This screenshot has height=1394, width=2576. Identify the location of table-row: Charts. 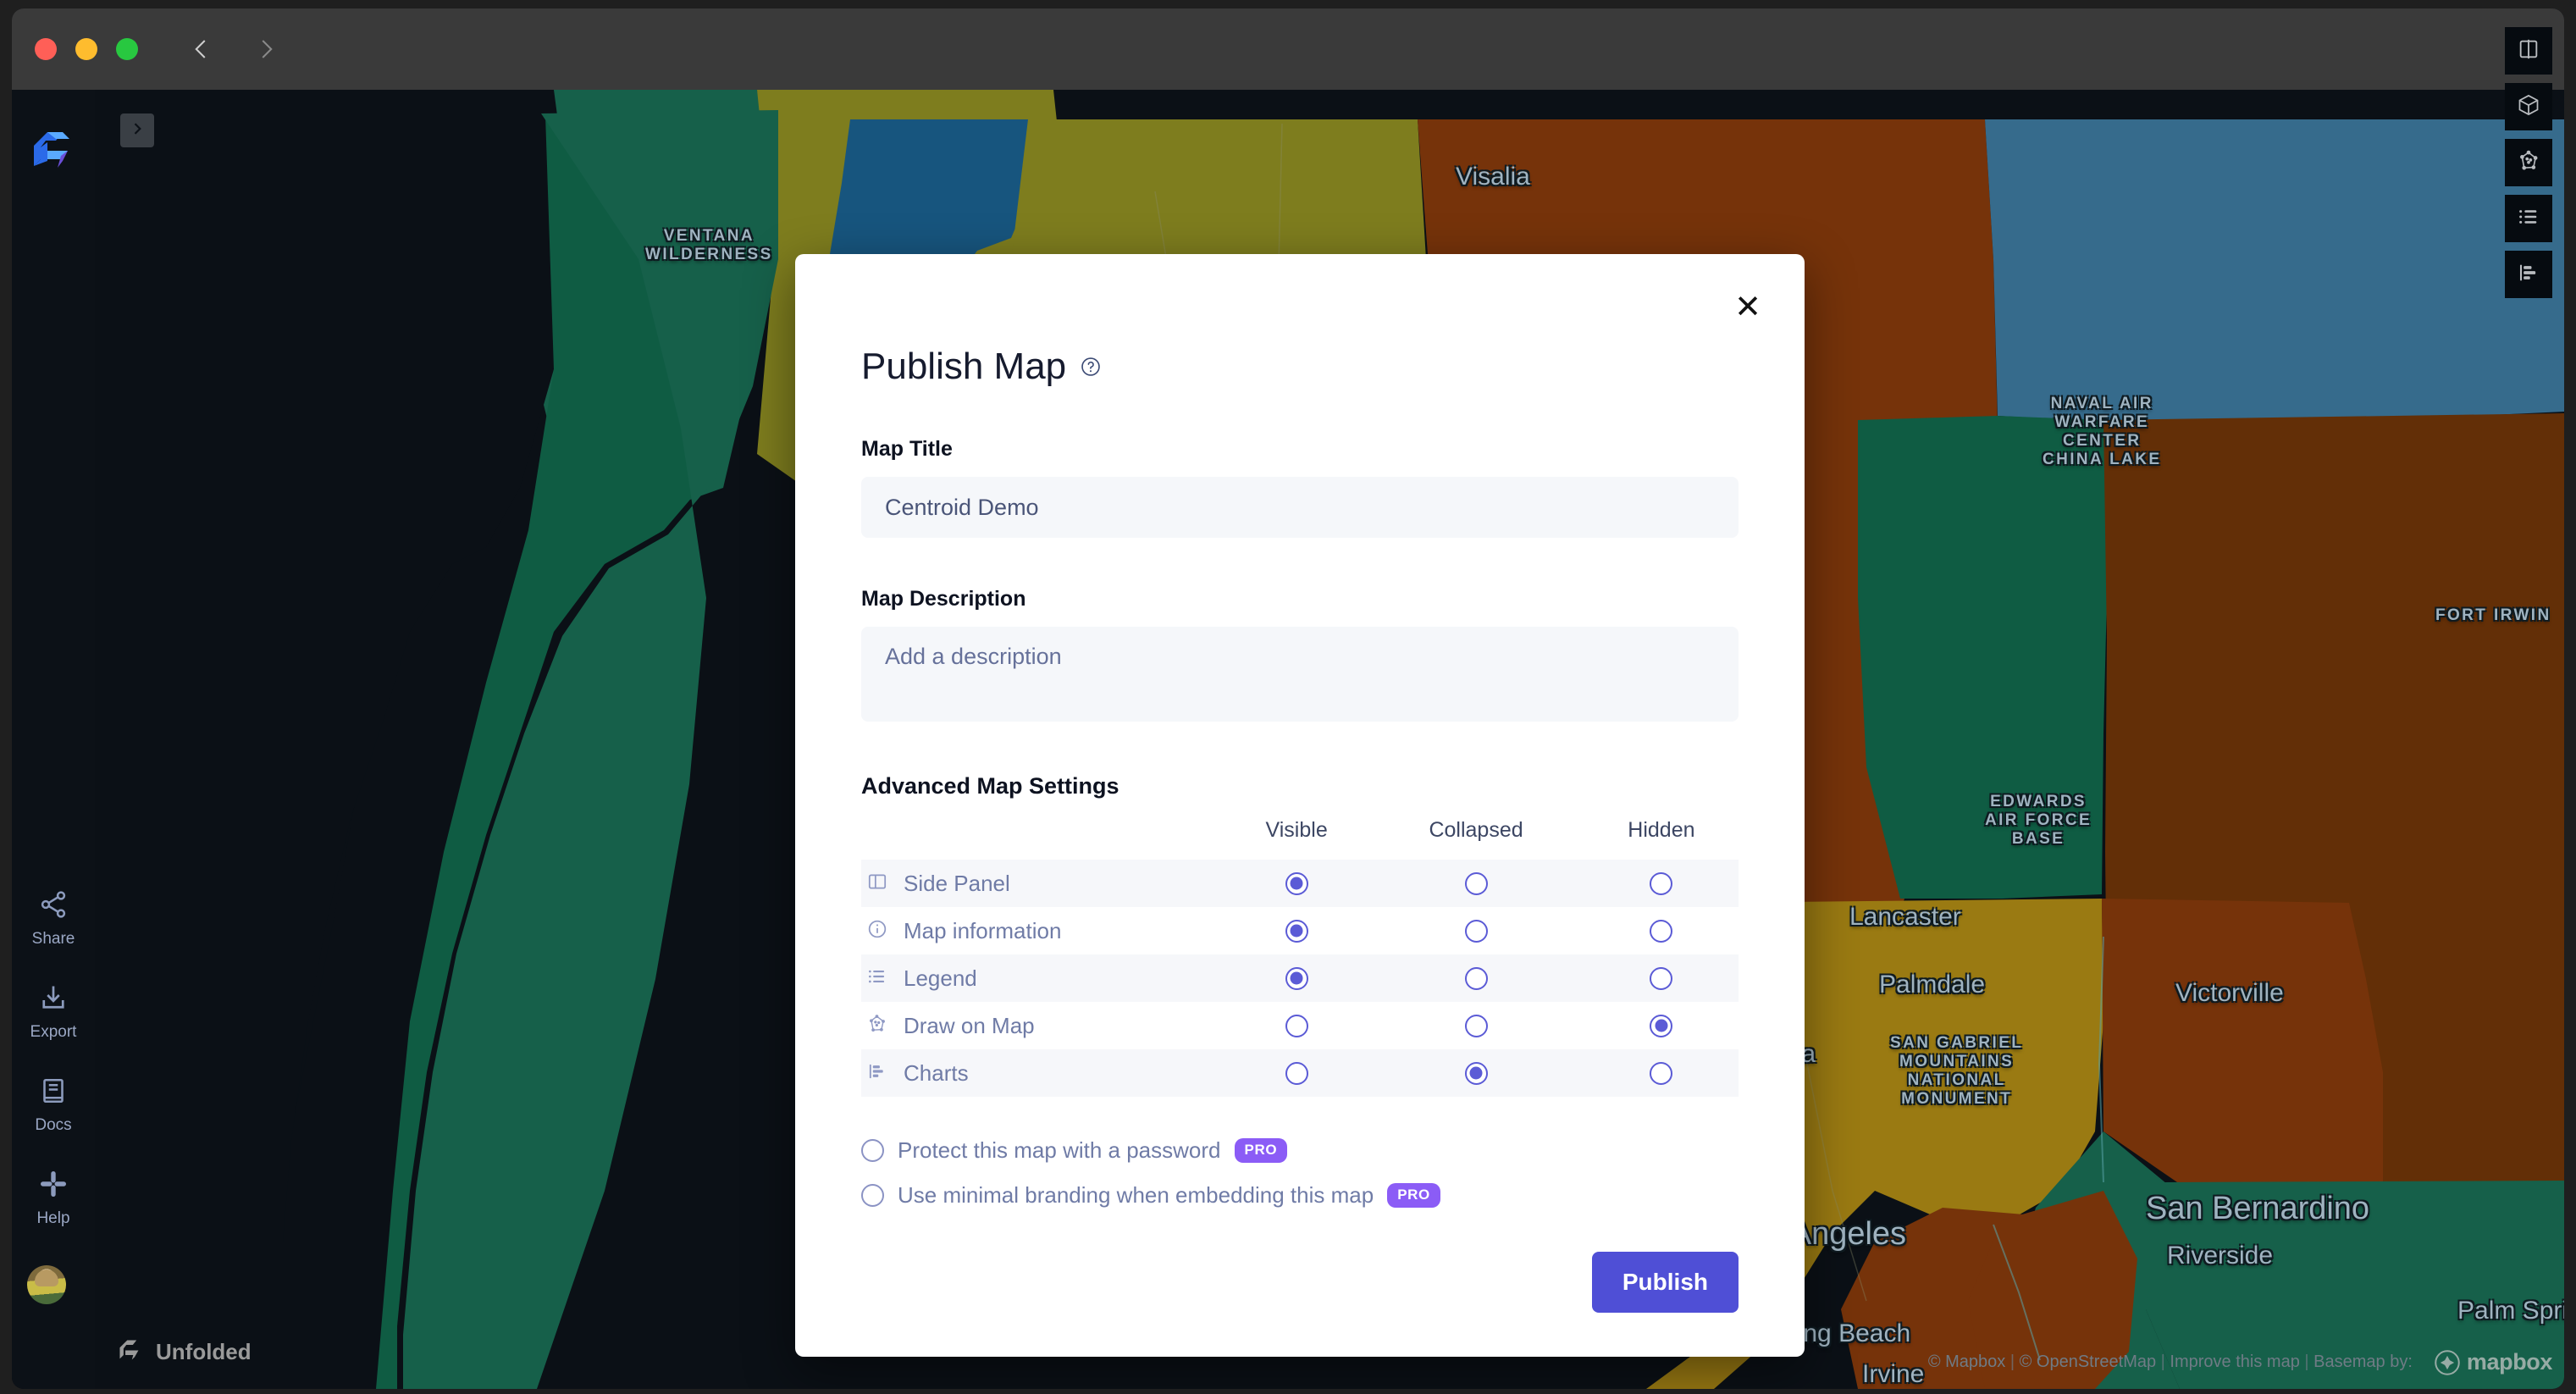
(1300, 1073).